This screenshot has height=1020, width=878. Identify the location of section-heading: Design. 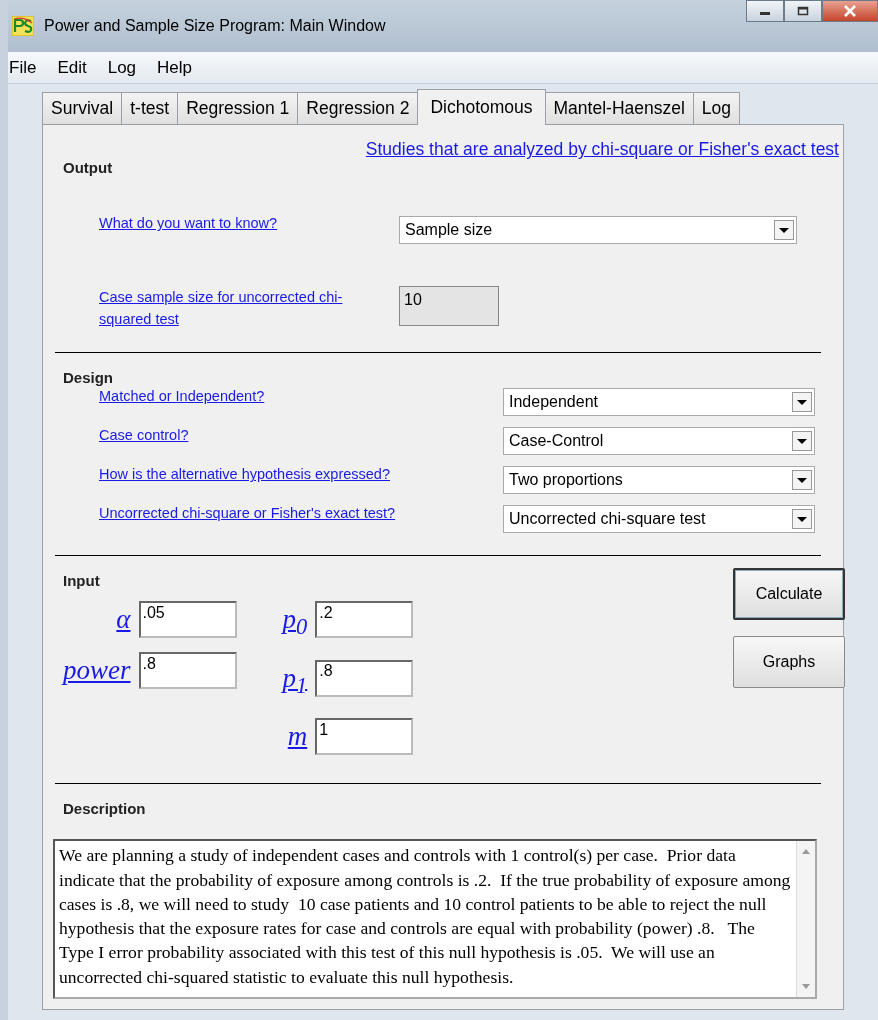
(88, 378).